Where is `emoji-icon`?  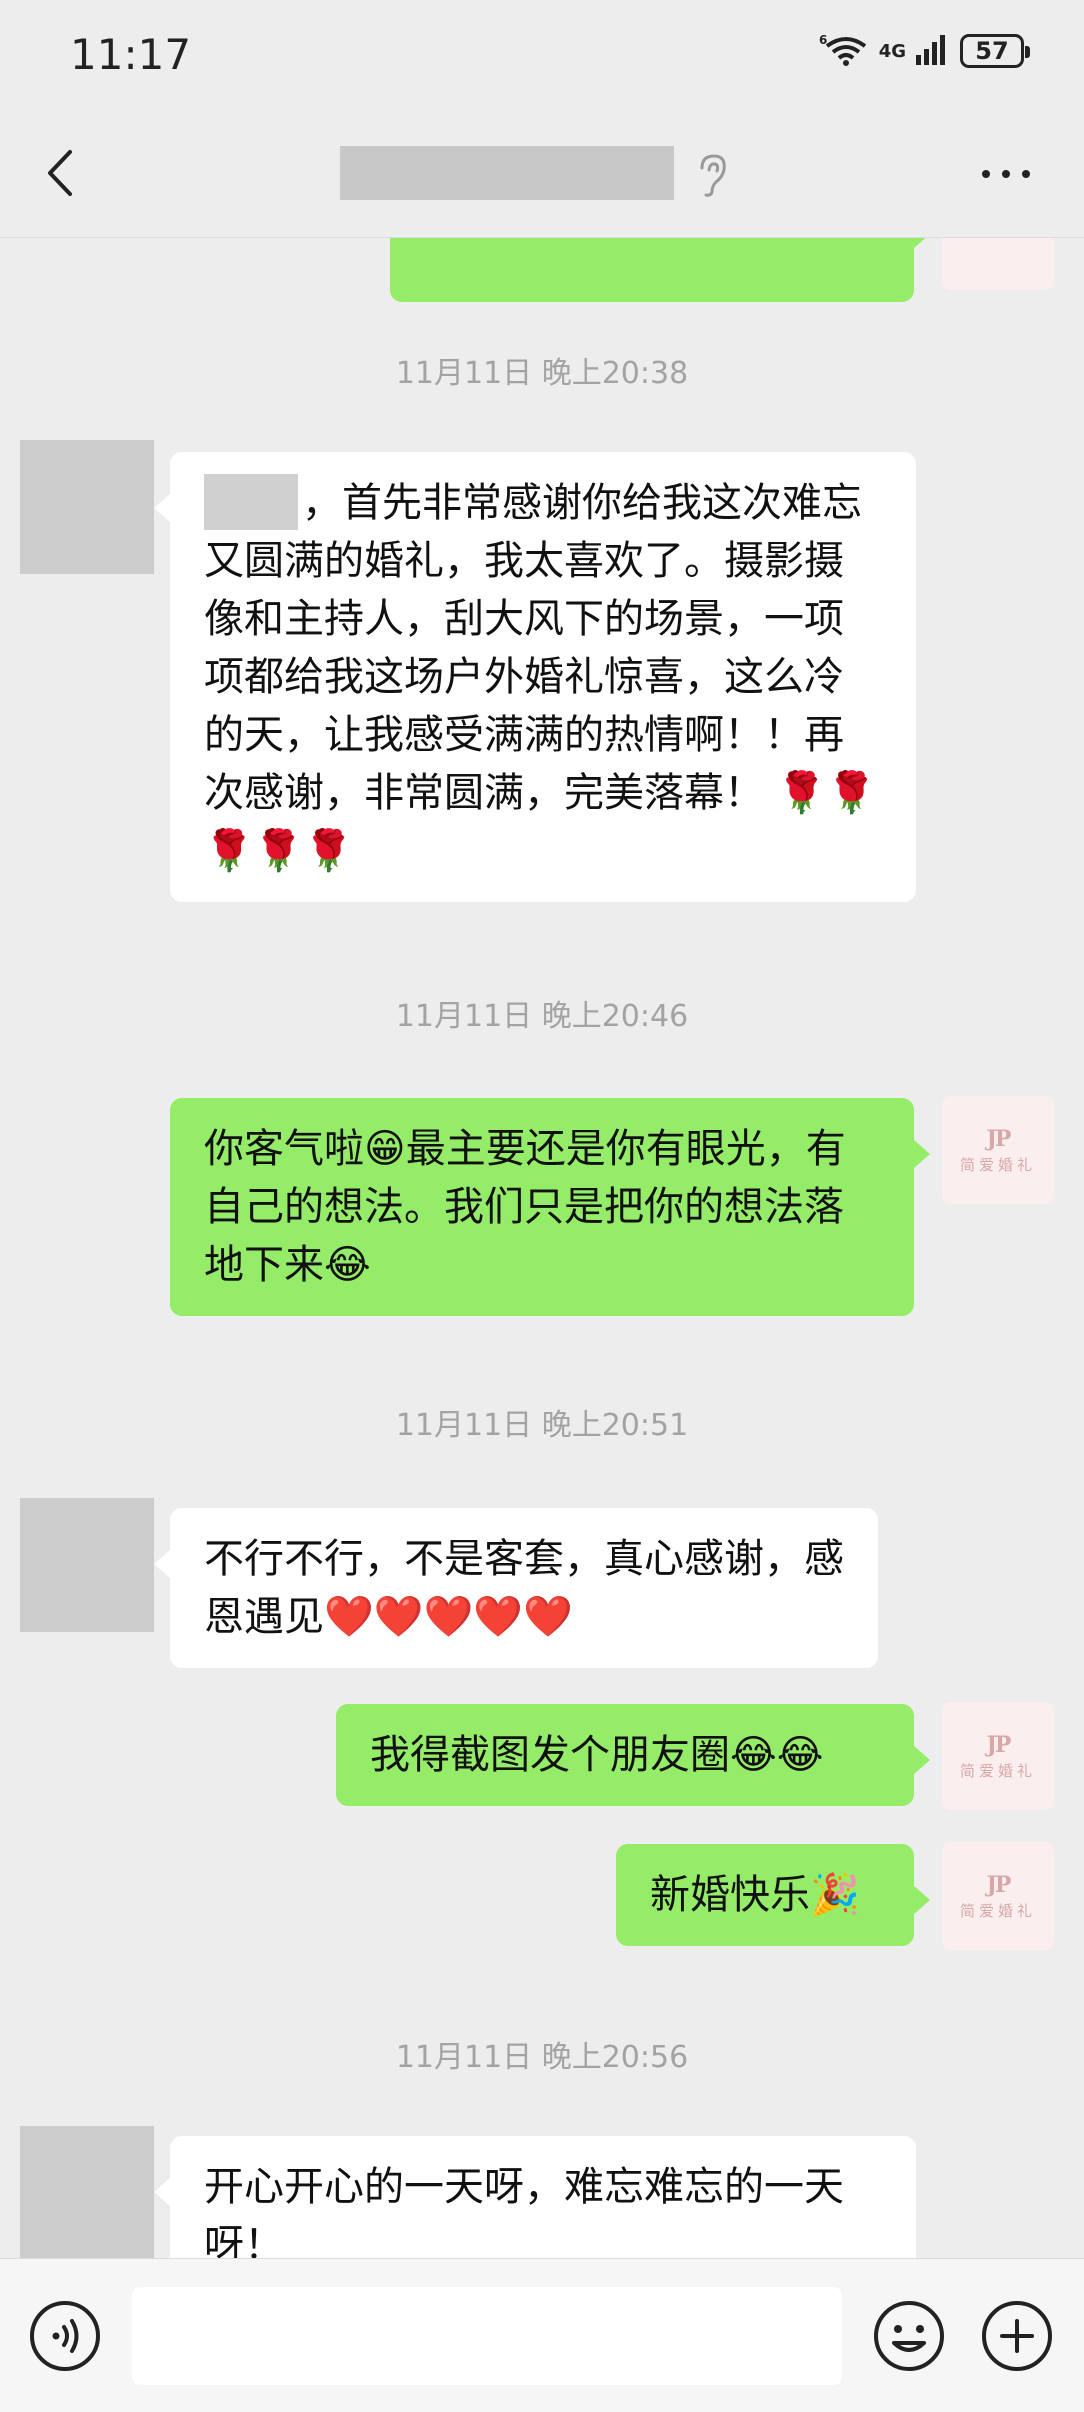 emoji-icon is located at coordinates (909, 2336).